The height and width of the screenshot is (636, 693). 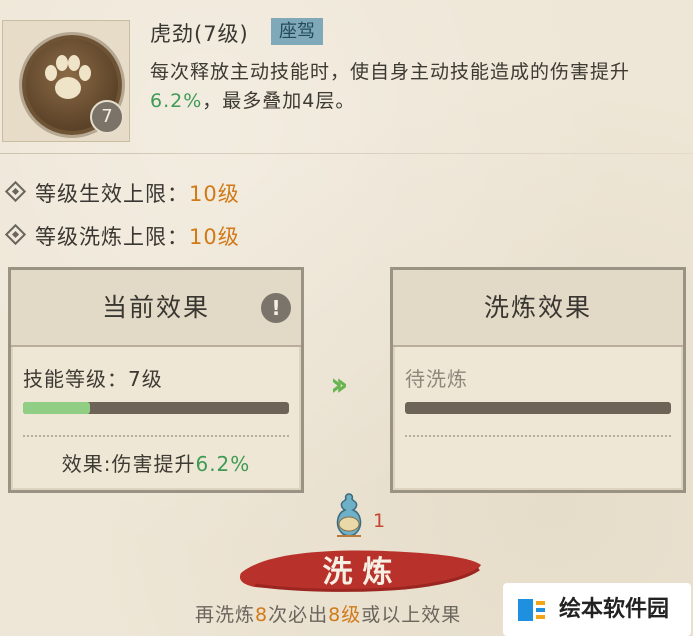 I want to click on skill-description: 每次释放主动技能时，使自身主动技能造成的伤害提升6.2%，最多叠加4层。, so click(x=390, y=86).